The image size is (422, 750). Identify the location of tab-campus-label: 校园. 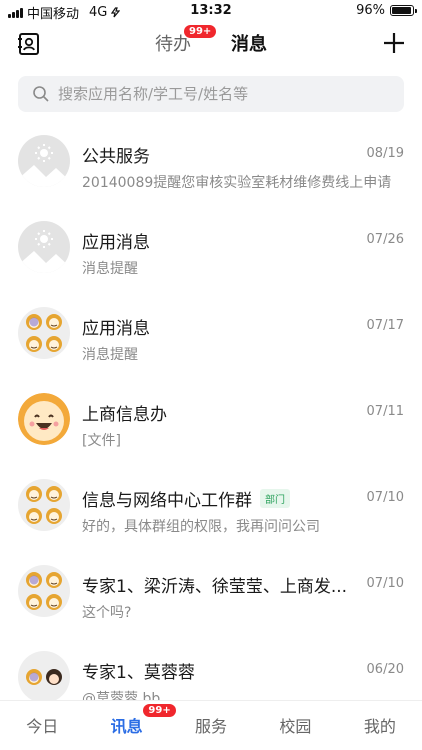
(295, 726).